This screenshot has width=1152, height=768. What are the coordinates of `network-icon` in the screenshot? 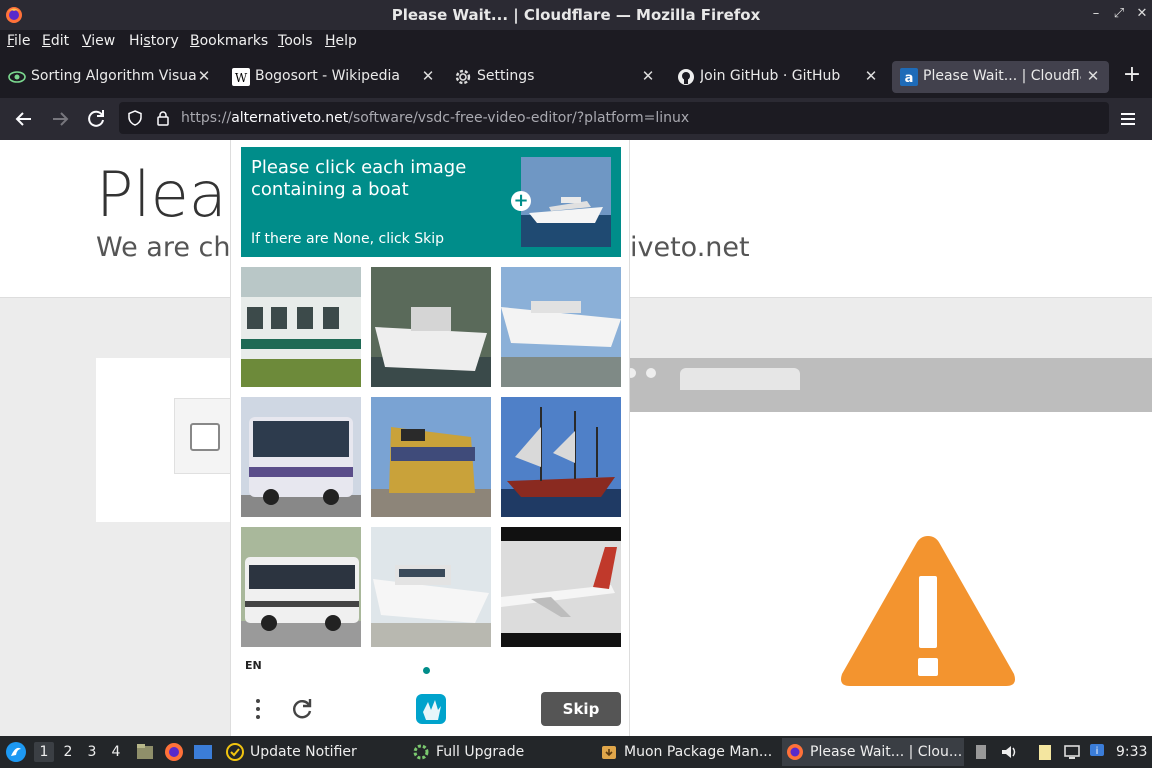 It's located at (1072, 752).